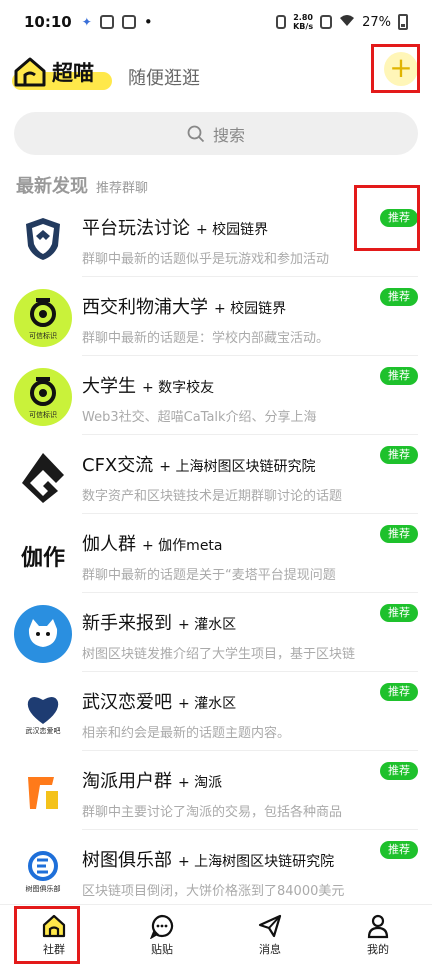 The image size is (432, 964). Describe the element at coordinates (224, 385) in the screenshot. I see `group-title-line: 大学生 + 数字校友` at that location.